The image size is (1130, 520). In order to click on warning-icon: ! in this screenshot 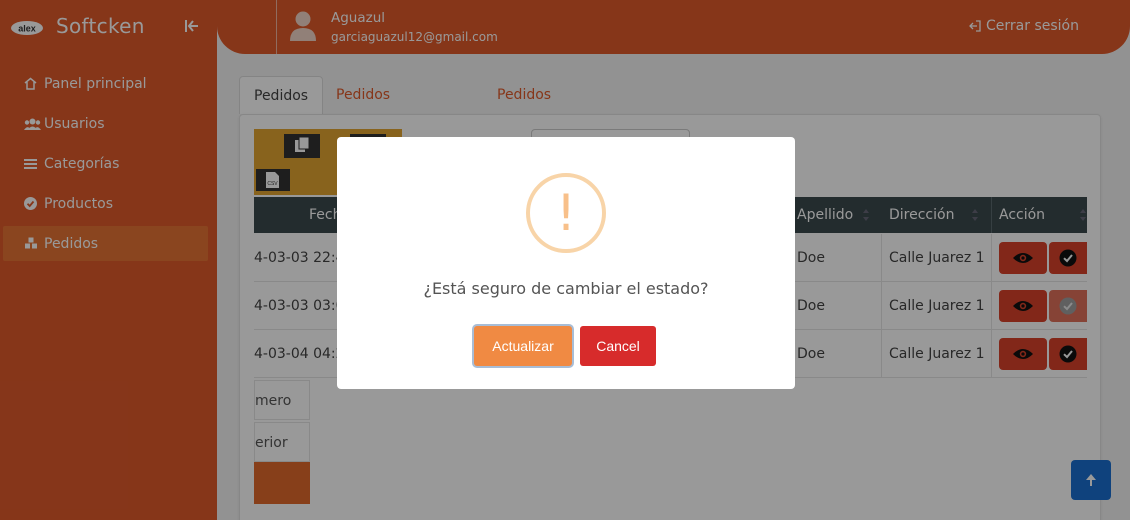, I will do `click(566, 213)`.